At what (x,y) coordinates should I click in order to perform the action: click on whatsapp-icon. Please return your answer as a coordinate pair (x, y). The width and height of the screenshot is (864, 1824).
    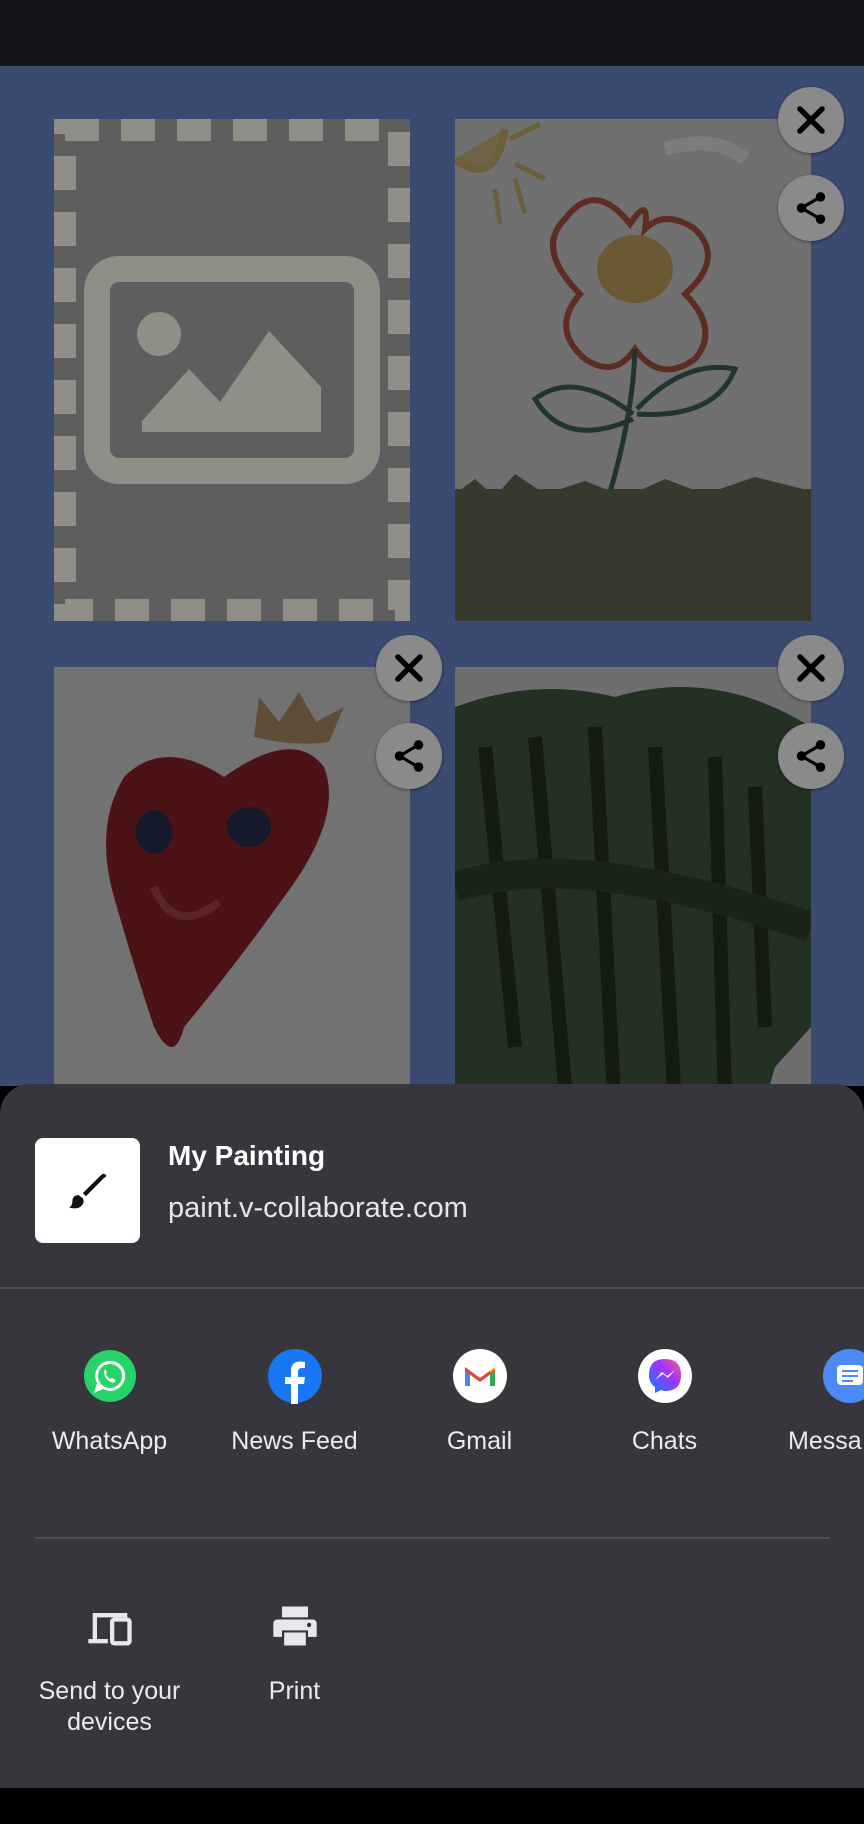
    Looking at the image, I should click on (110, 1376).